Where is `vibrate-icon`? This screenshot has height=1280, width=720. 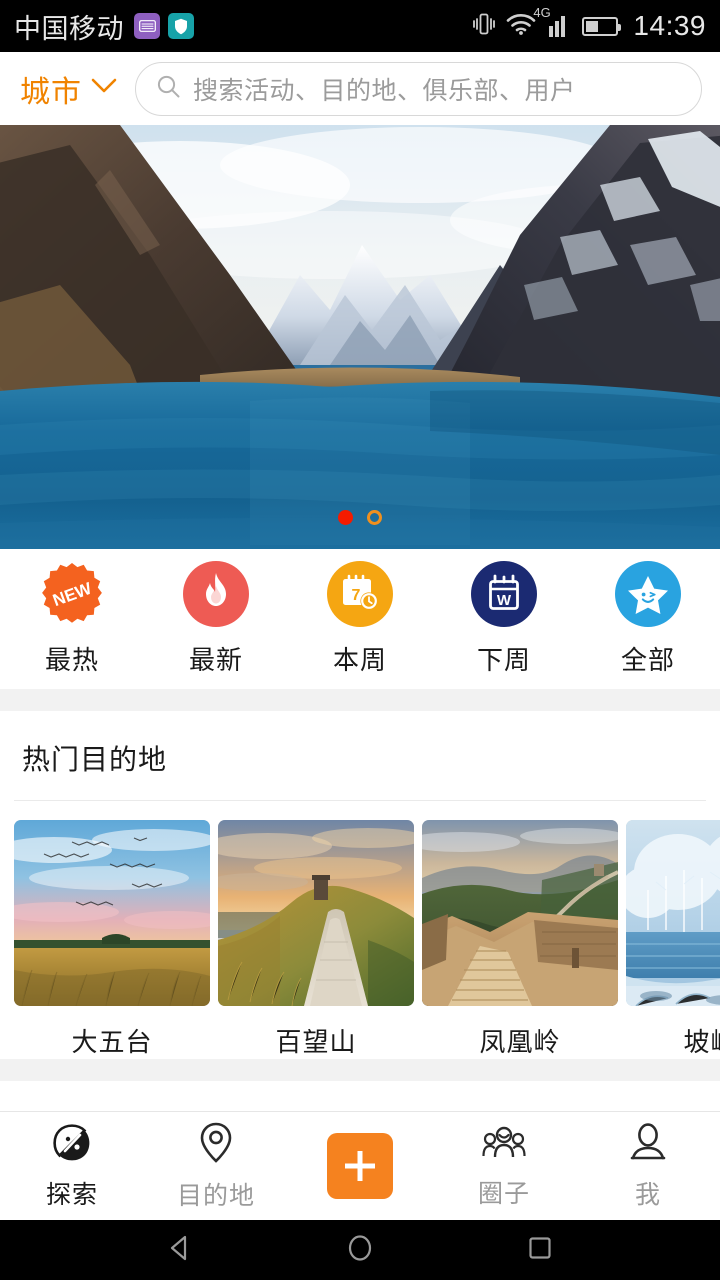 vibrate-icon is located at coordinates (484, 26).